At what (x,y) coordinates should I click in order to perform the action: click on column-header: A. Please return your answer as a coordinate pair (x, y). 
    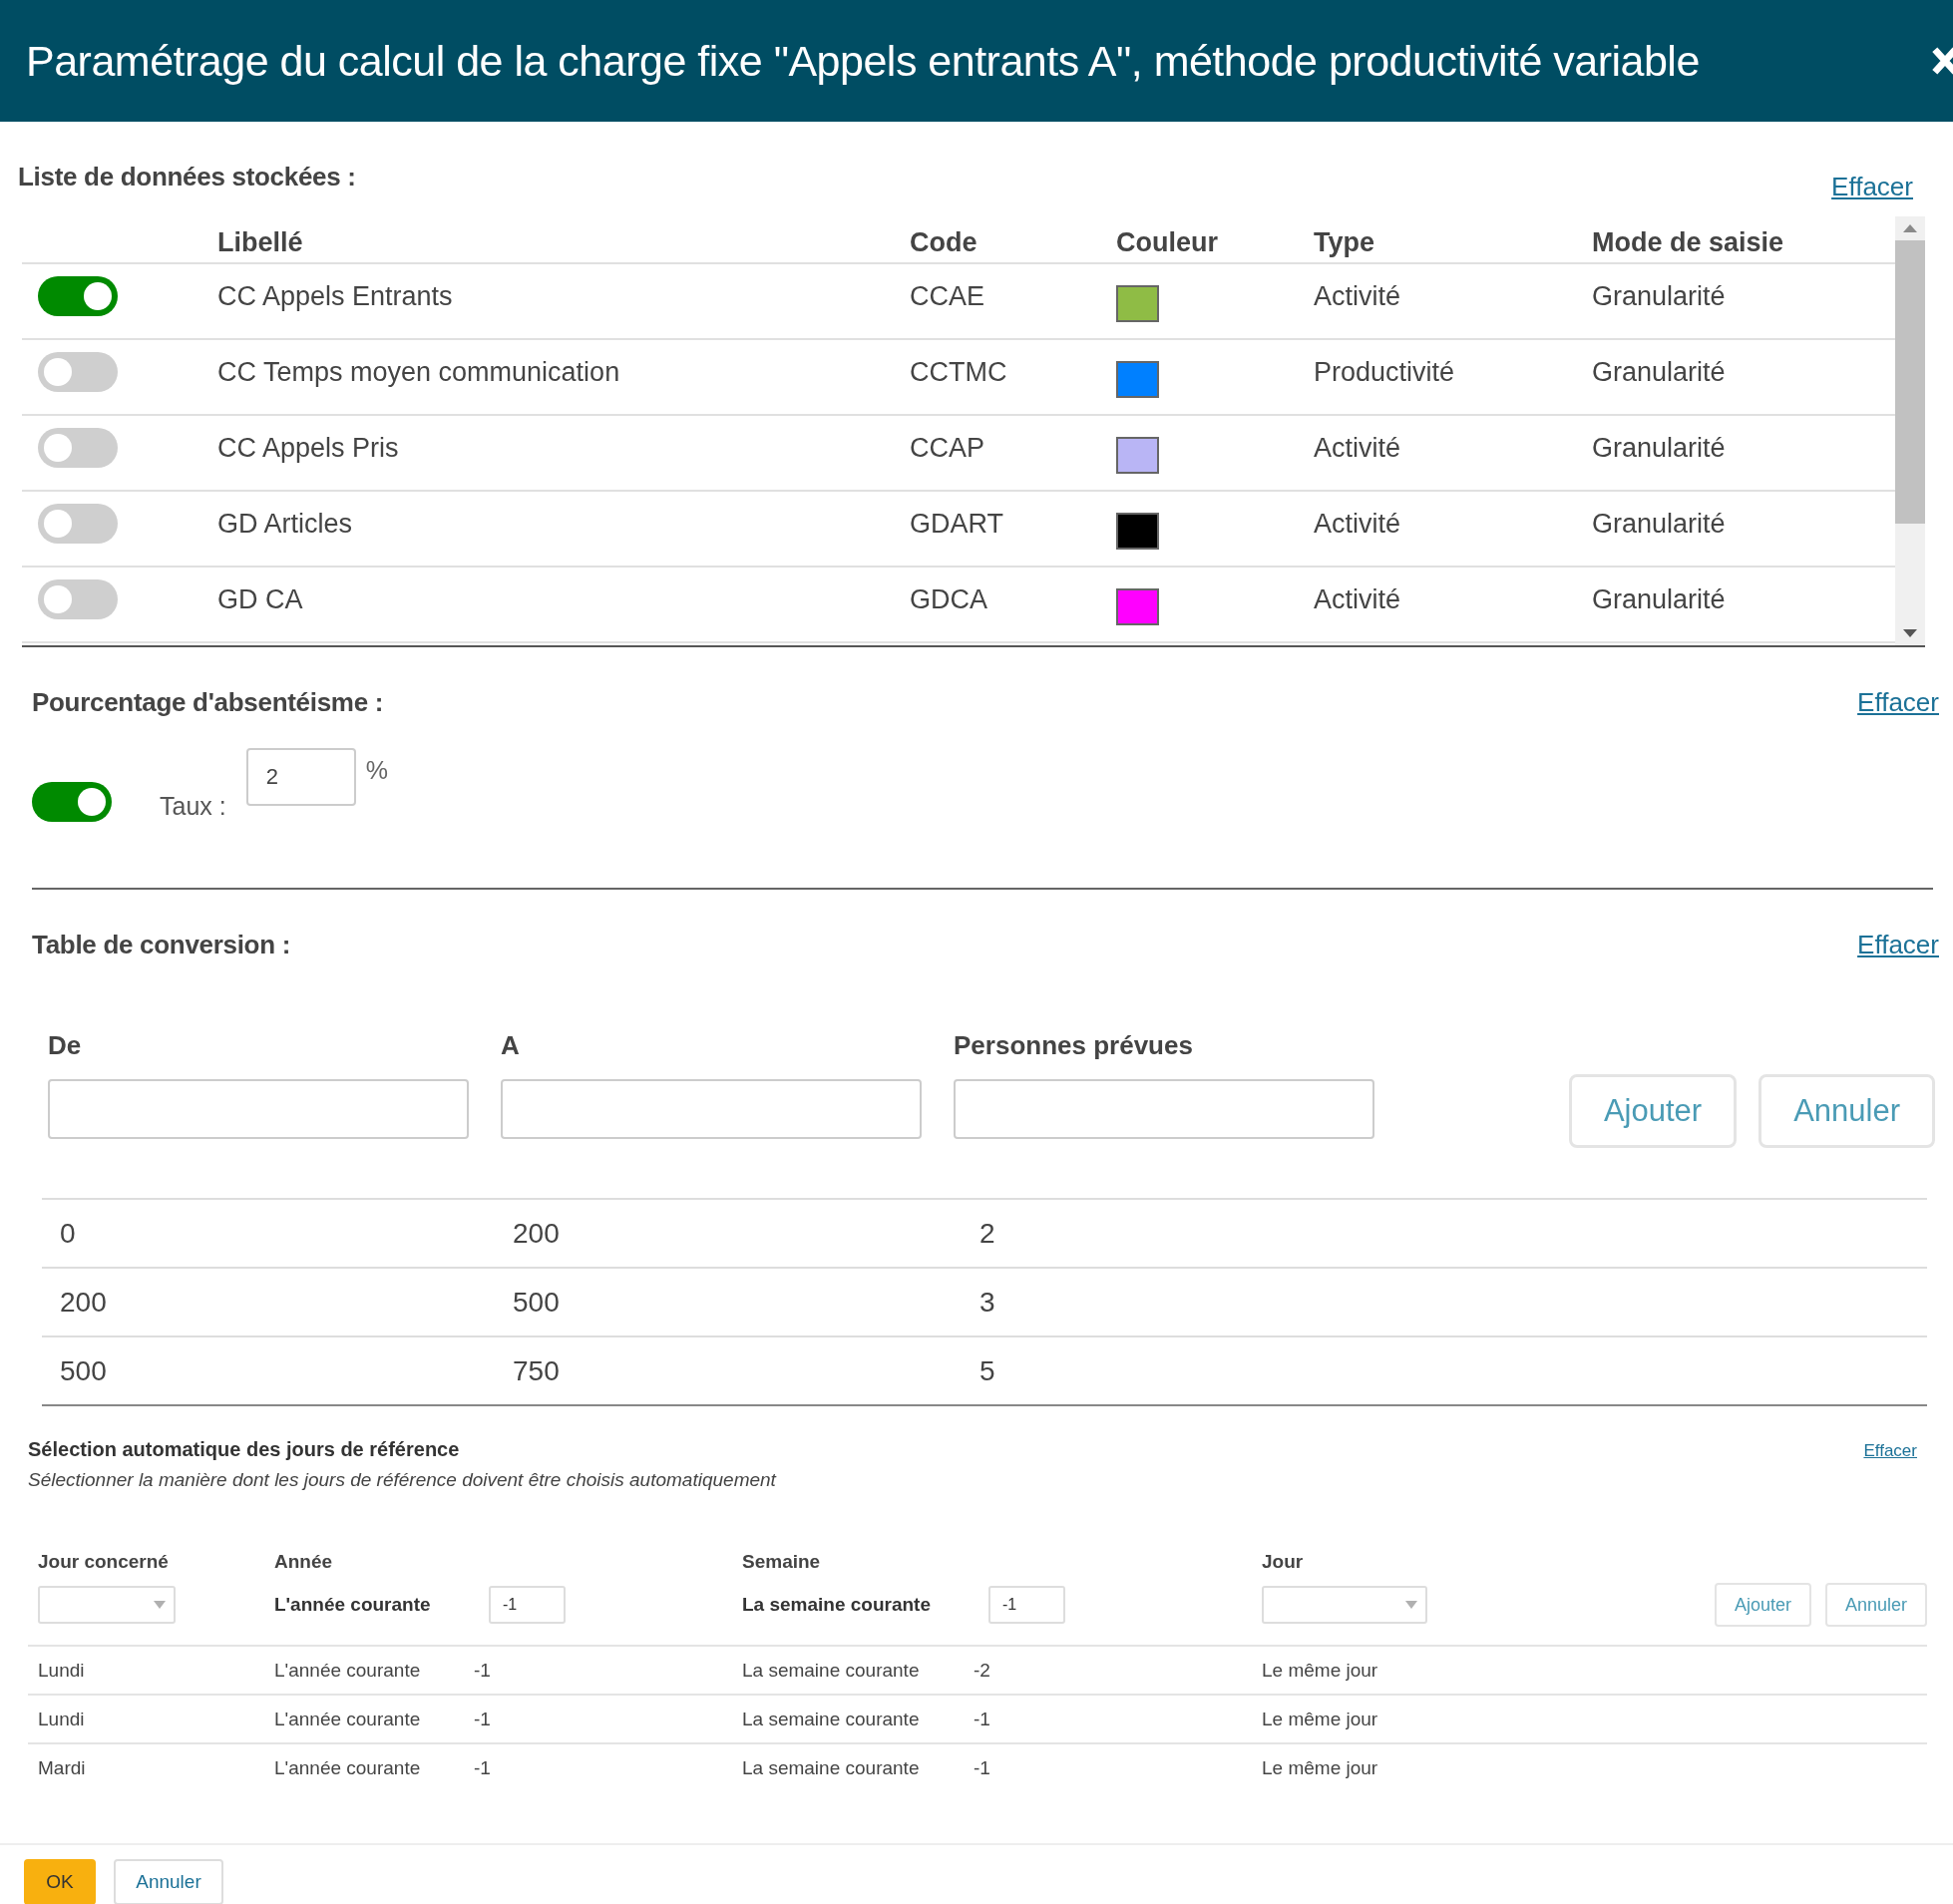
    Looking at the image, I should click on (511, 1045).